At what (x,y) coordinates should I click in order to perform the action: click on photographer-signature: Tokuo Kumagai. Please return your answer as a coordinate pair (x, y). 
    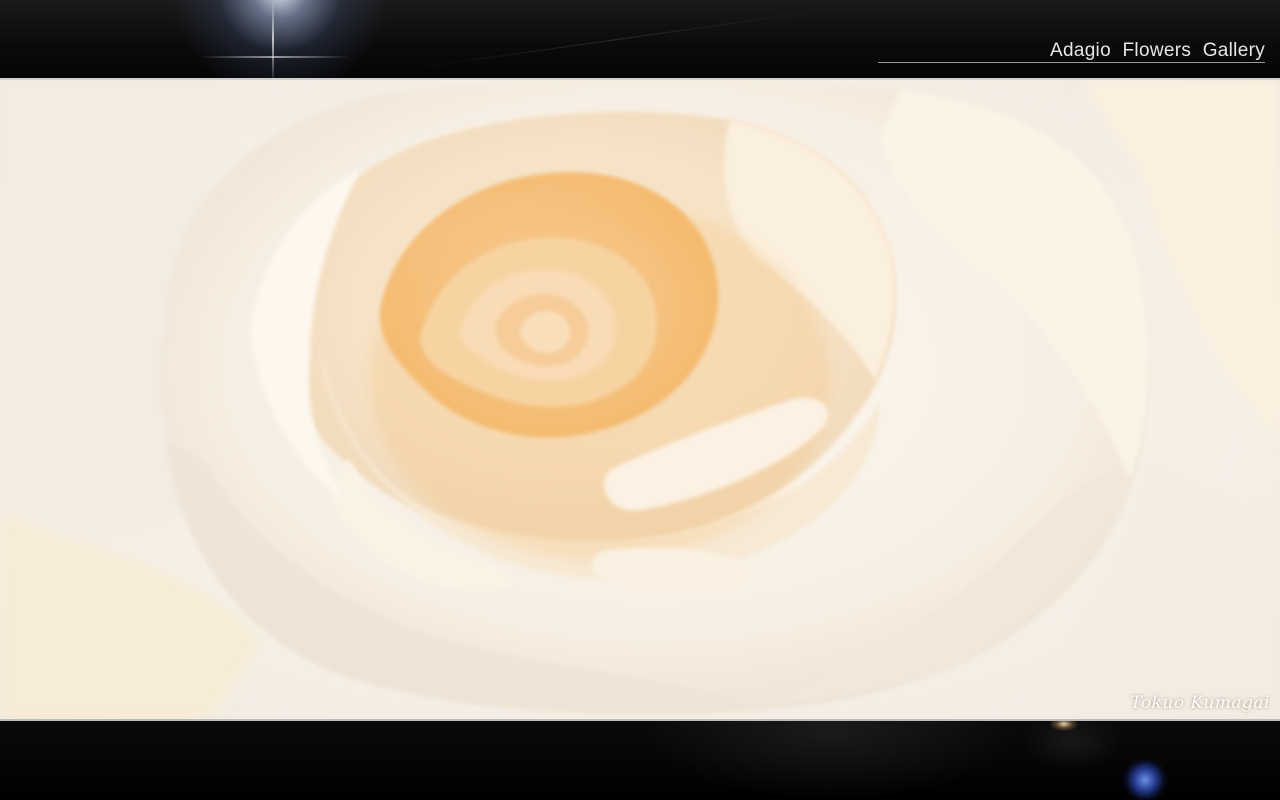
    Looking at the image, I should click on (1200, 703).